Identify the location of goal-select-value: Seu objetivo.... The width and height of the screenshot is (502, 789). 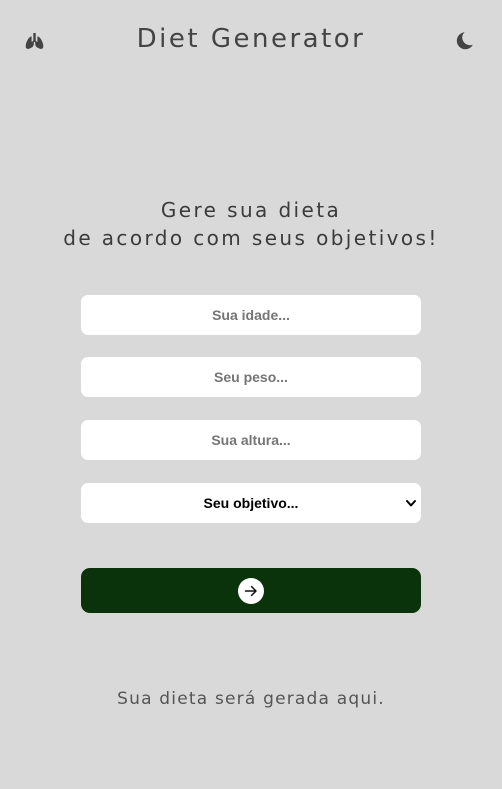
(251, 503).